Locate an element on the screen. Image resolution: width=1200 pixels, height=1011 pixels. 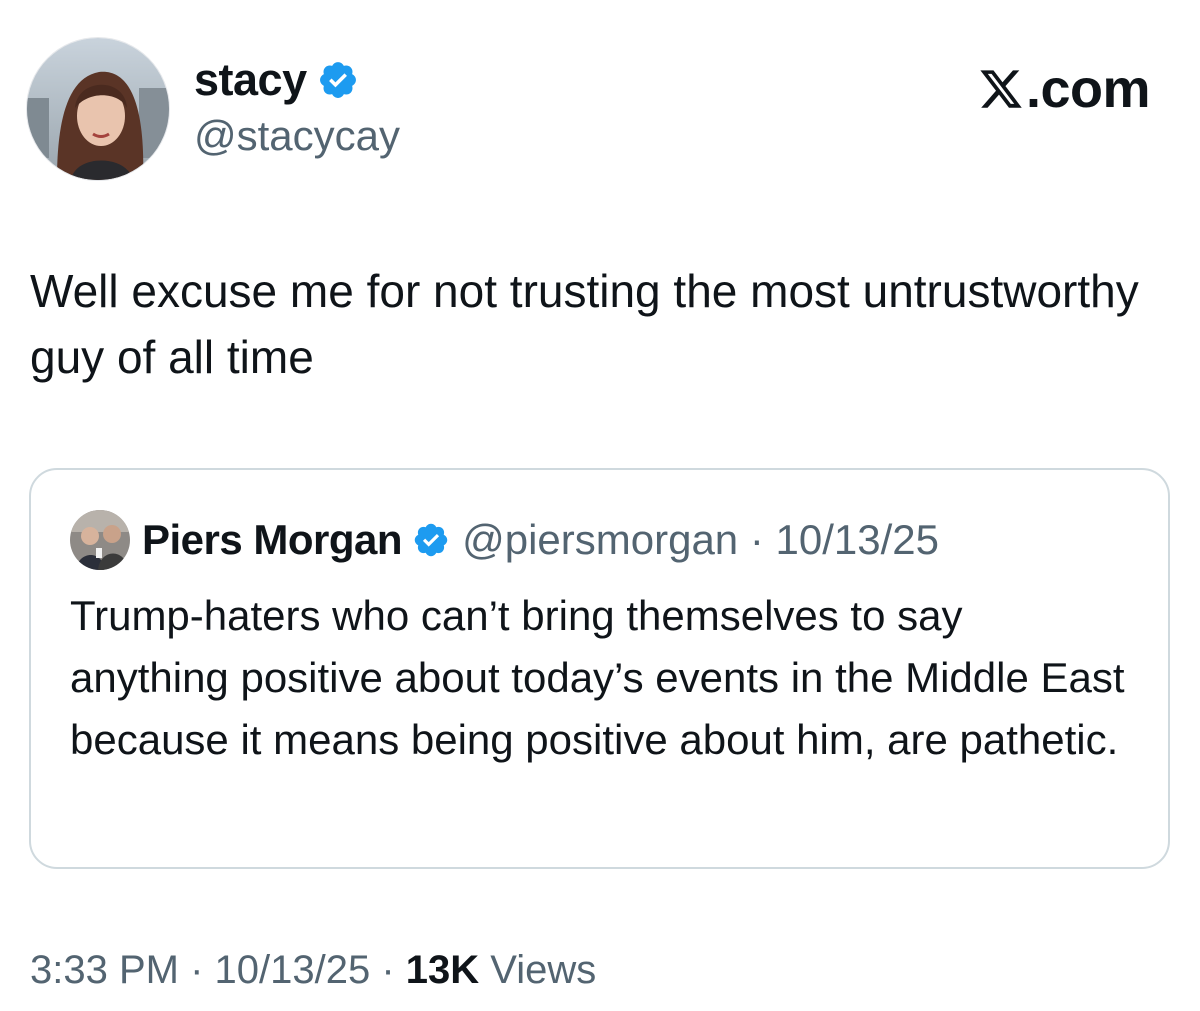
tweet-timestamp: 3:33 PM · 10/13/25 · is located at coordinates (218, 970).